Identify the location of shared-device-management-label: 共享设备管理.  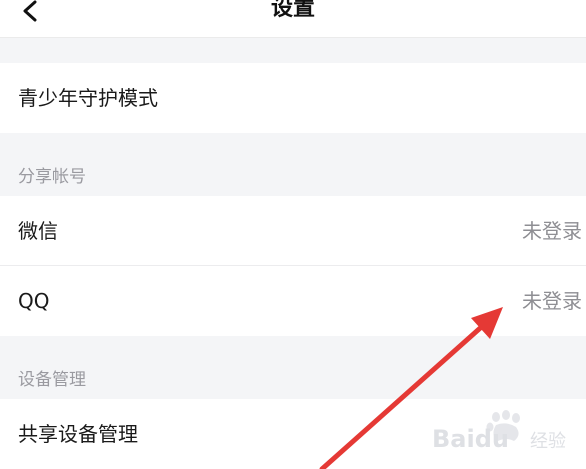
(78, 434).